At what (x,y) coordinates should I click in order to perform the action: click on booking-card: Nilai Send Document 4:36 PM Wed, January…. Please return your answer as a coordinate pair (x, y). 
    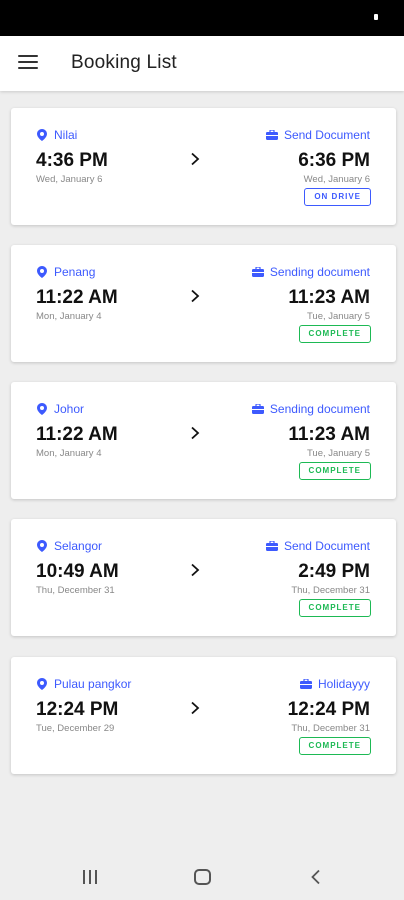
    Looking at the image, I should click on (203, 166).